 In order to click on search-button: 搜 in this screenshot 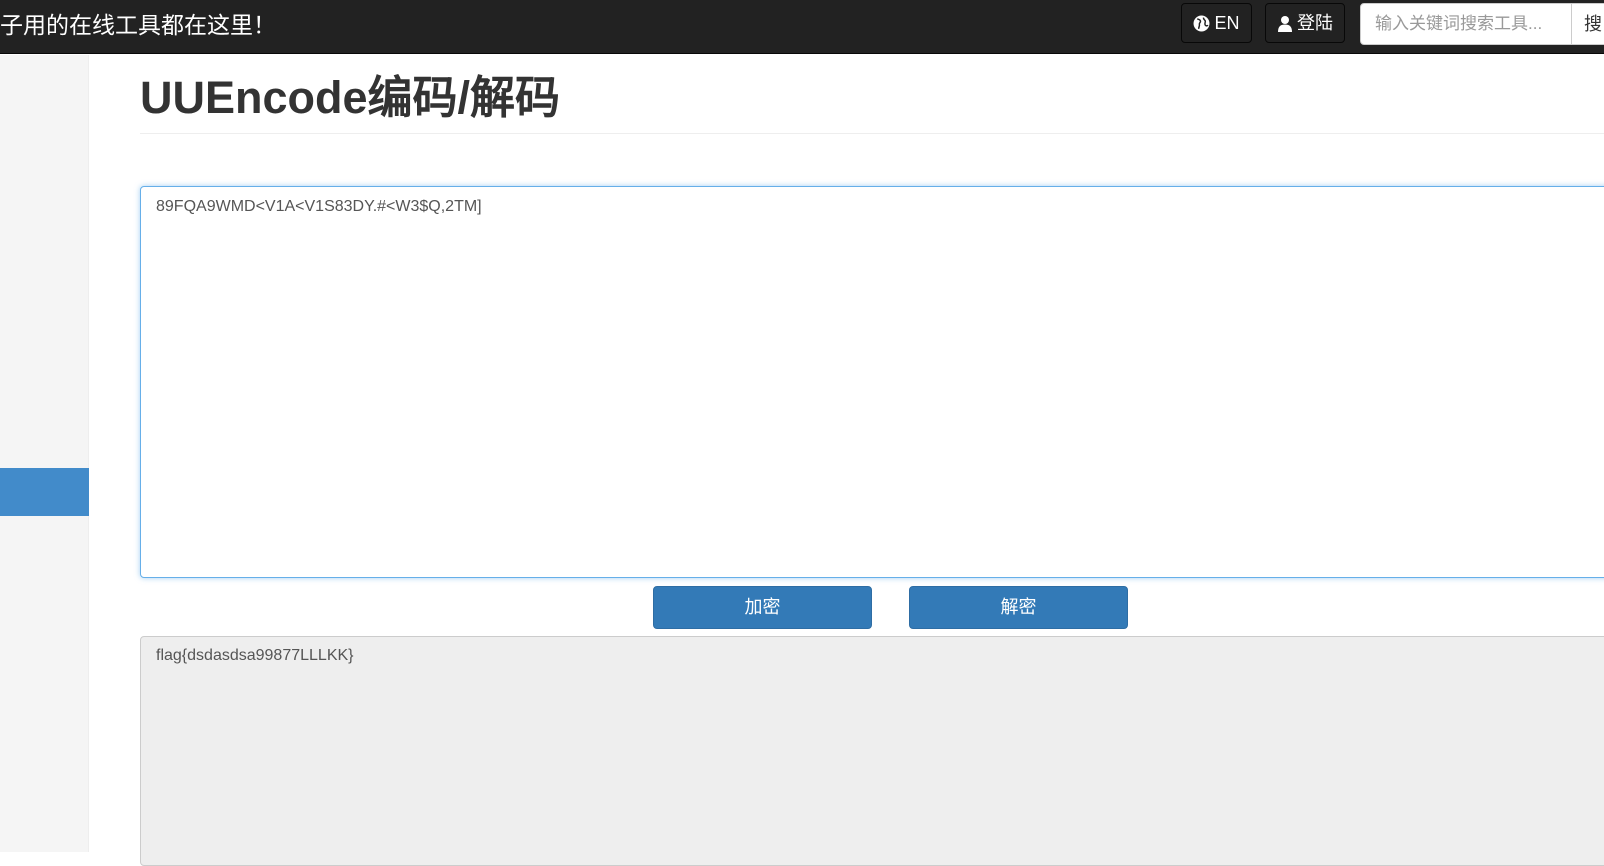, I will do `click(1588, 24)`.